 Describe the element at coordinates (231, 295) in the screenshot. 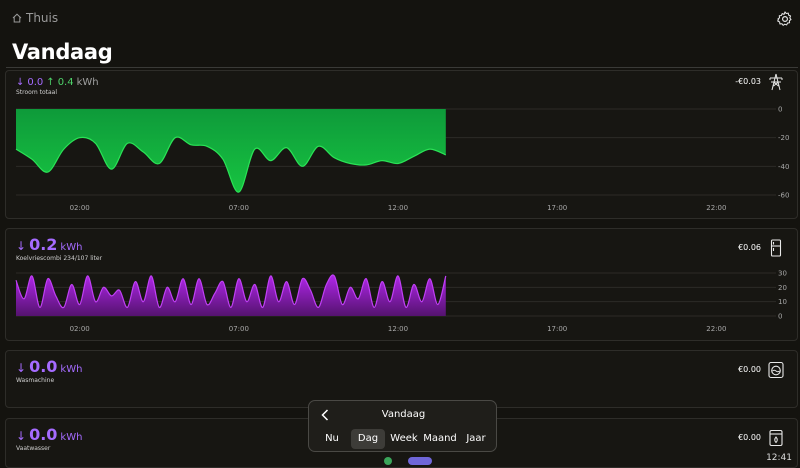

I see `chart-area` at that location.